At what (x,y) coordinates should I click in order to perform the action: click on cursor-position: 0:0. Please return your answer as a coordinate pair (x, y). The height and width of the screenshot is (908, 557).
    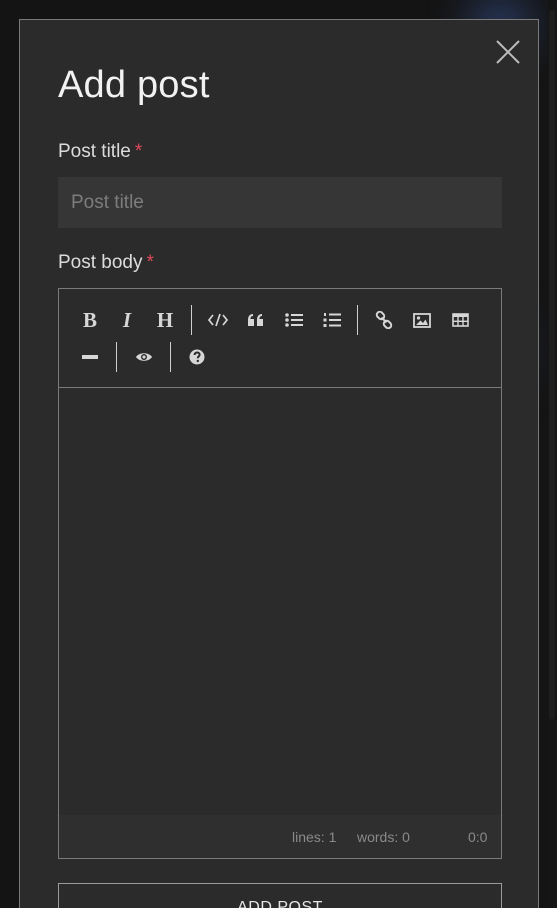
    Looking at the image, I should click on (478, 837).